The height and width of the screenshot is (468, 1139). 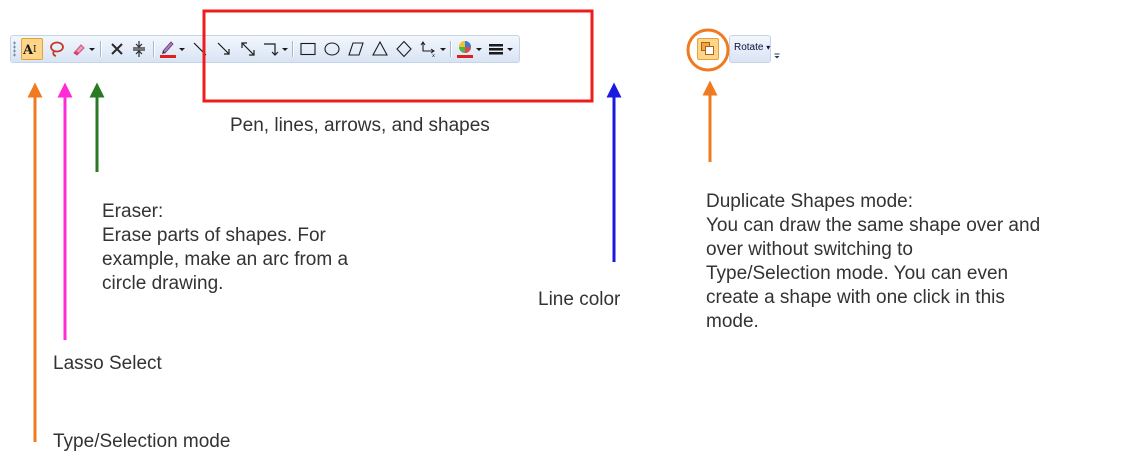 I want to click on duplicate-highlight-circle, so click(x=708, y=50).